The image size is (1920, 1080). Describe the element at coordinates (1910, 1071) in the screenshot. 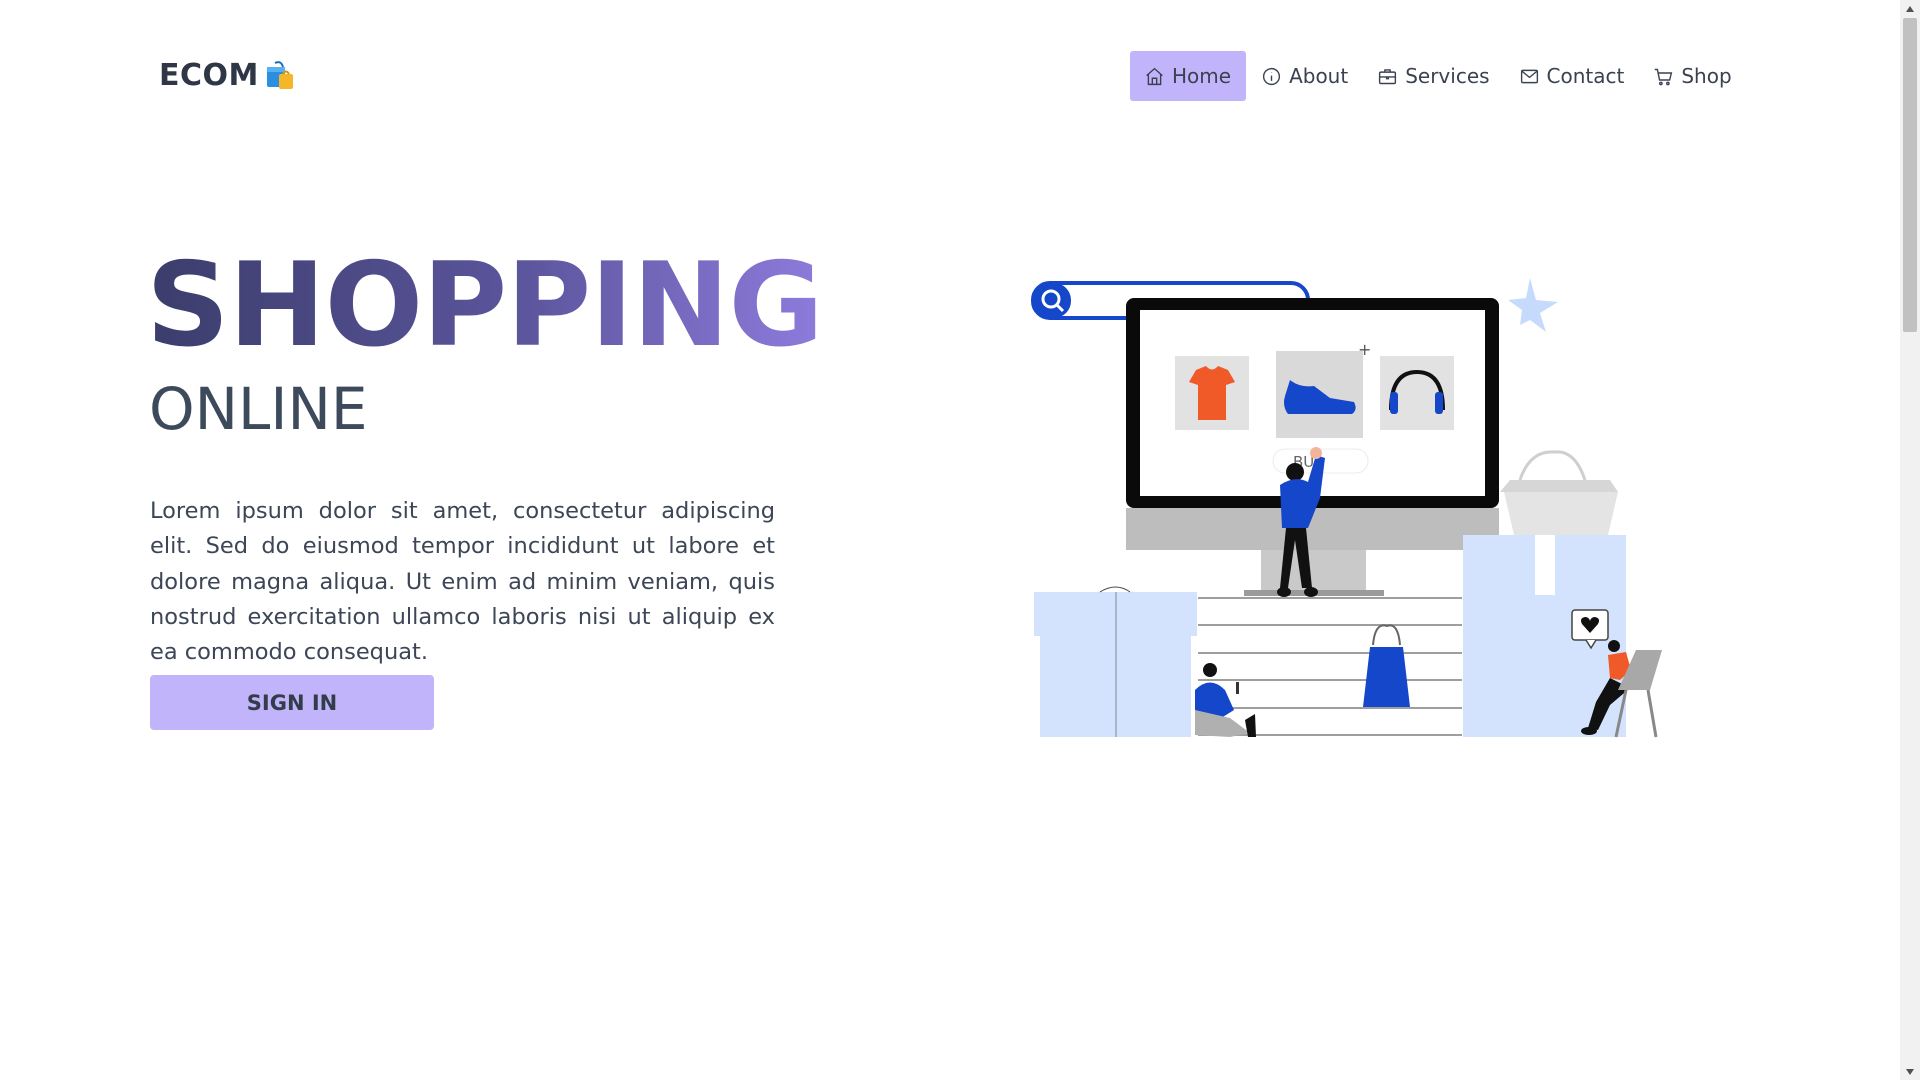

I see `scroll-down-icon` at that location.